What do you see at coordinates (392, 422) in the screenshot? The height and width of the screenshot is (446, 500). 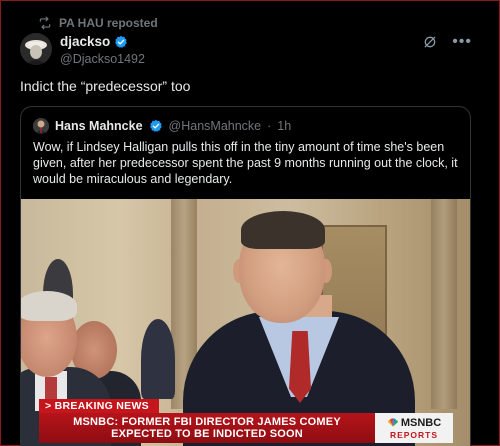 I see `peacock-icon` at bounding box center [392, 422].